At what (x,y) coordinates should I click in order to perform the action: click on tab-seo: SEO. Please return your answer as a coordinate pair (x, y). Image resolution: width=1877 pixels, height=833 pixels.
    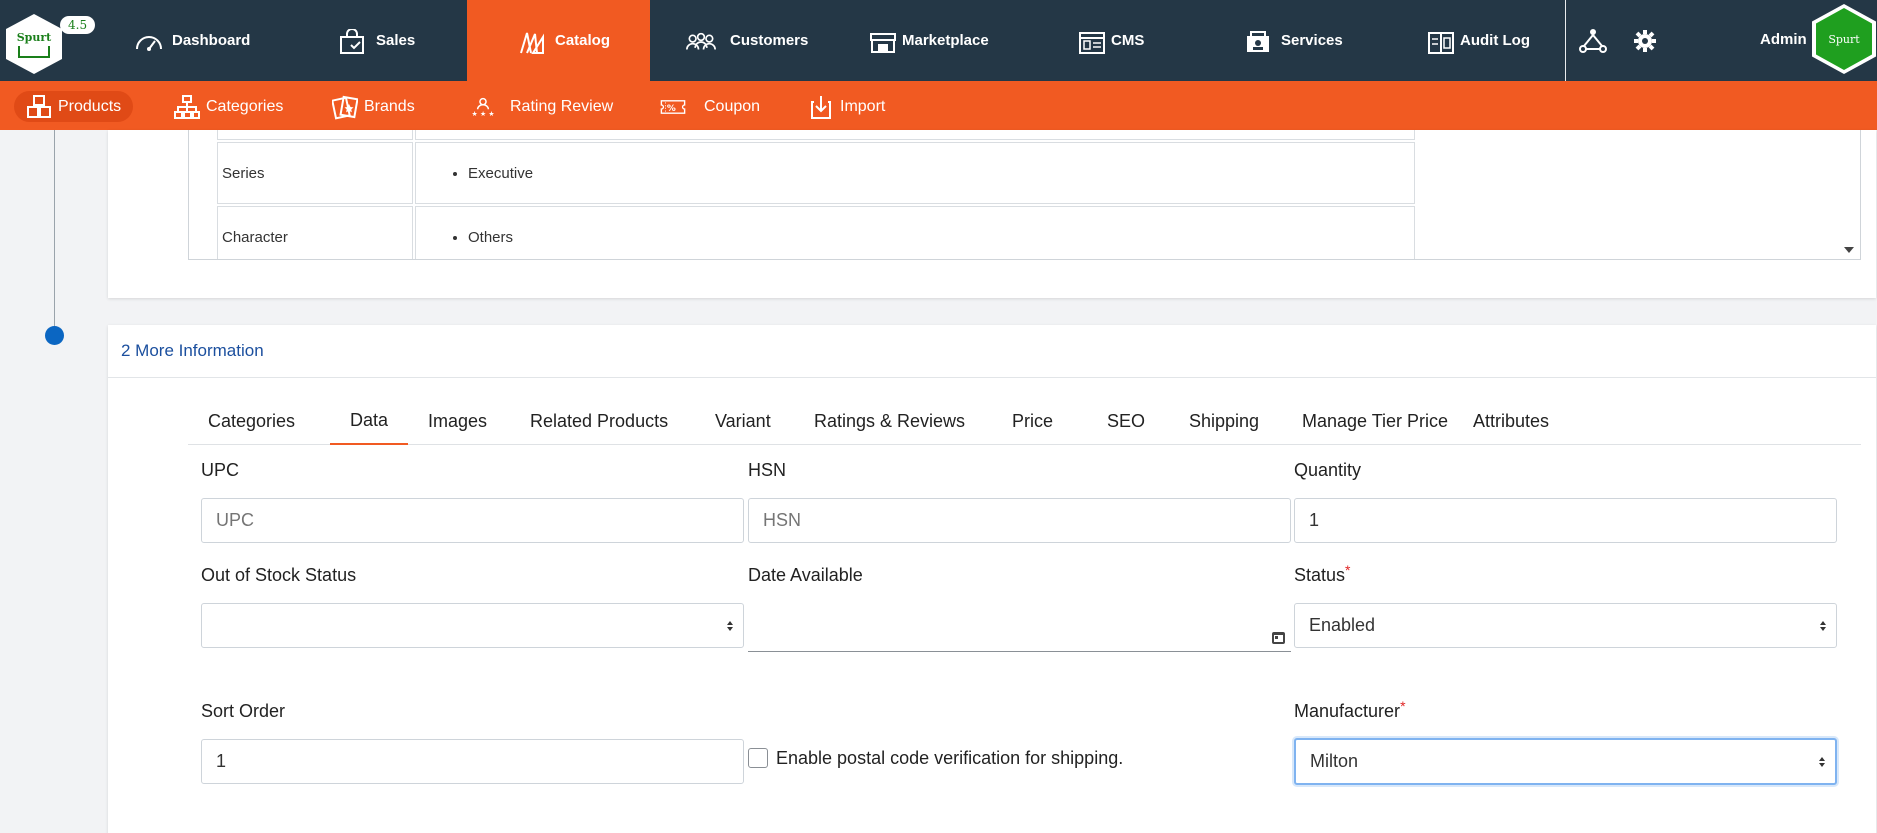
    Looking at the image, I should click on (1126, 421).